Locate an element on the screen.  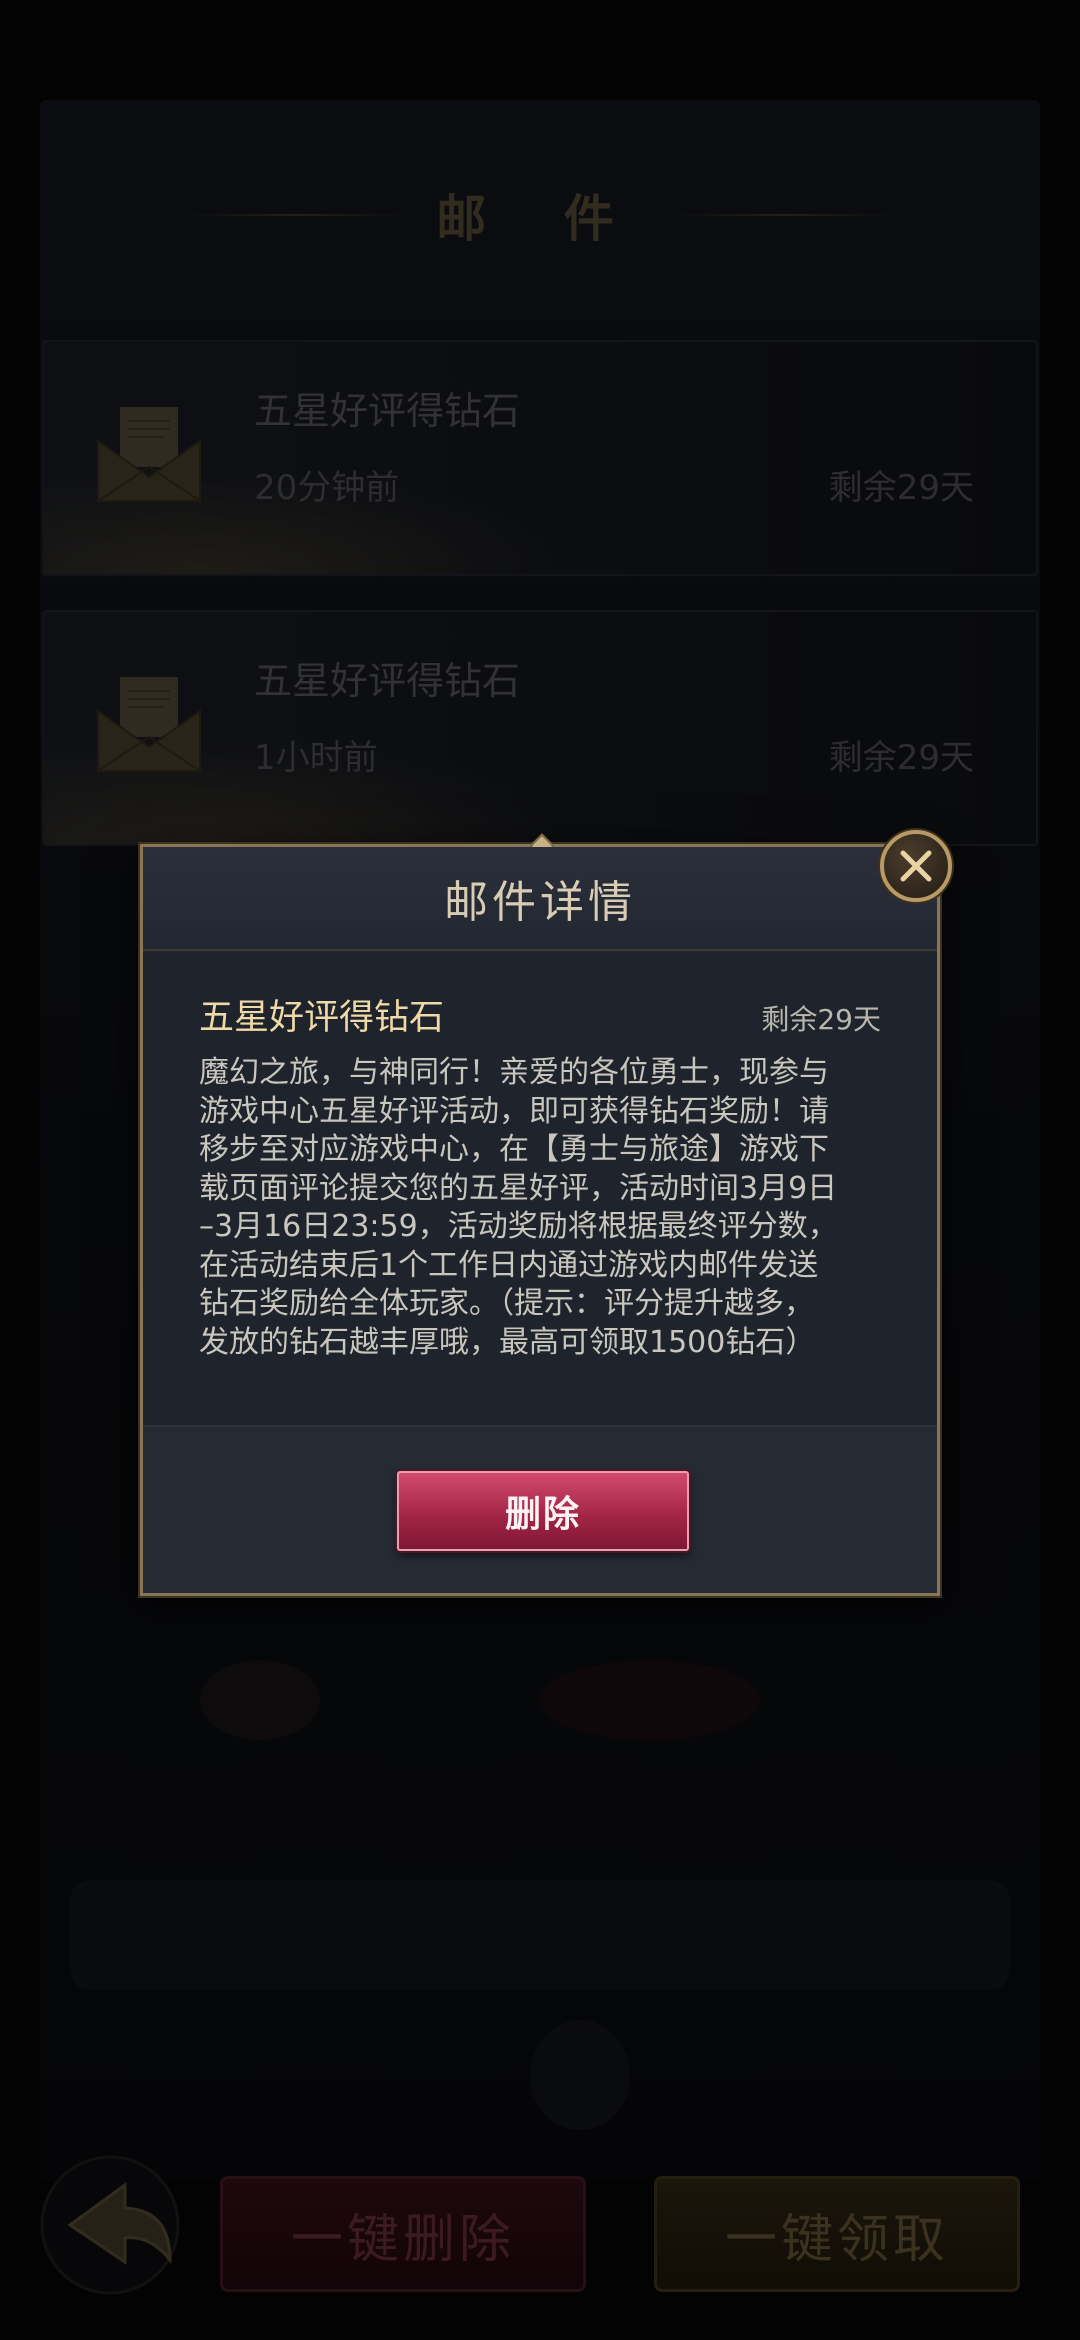
dialog-title: 邮件详情 is located at coordinates (540, 902).